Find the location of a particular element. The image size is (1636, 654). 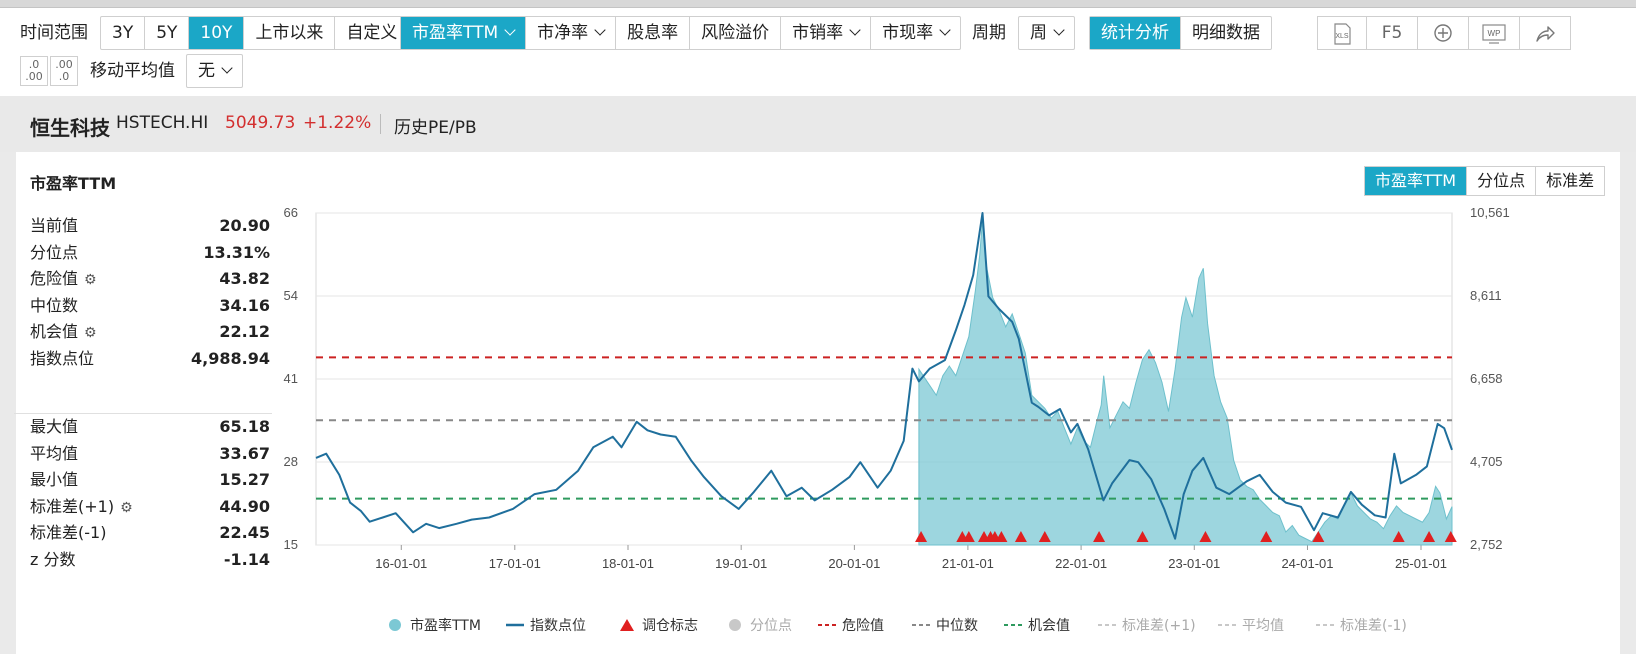

legend-item: 标准差(-1) is located at coordinates (1361, 626).